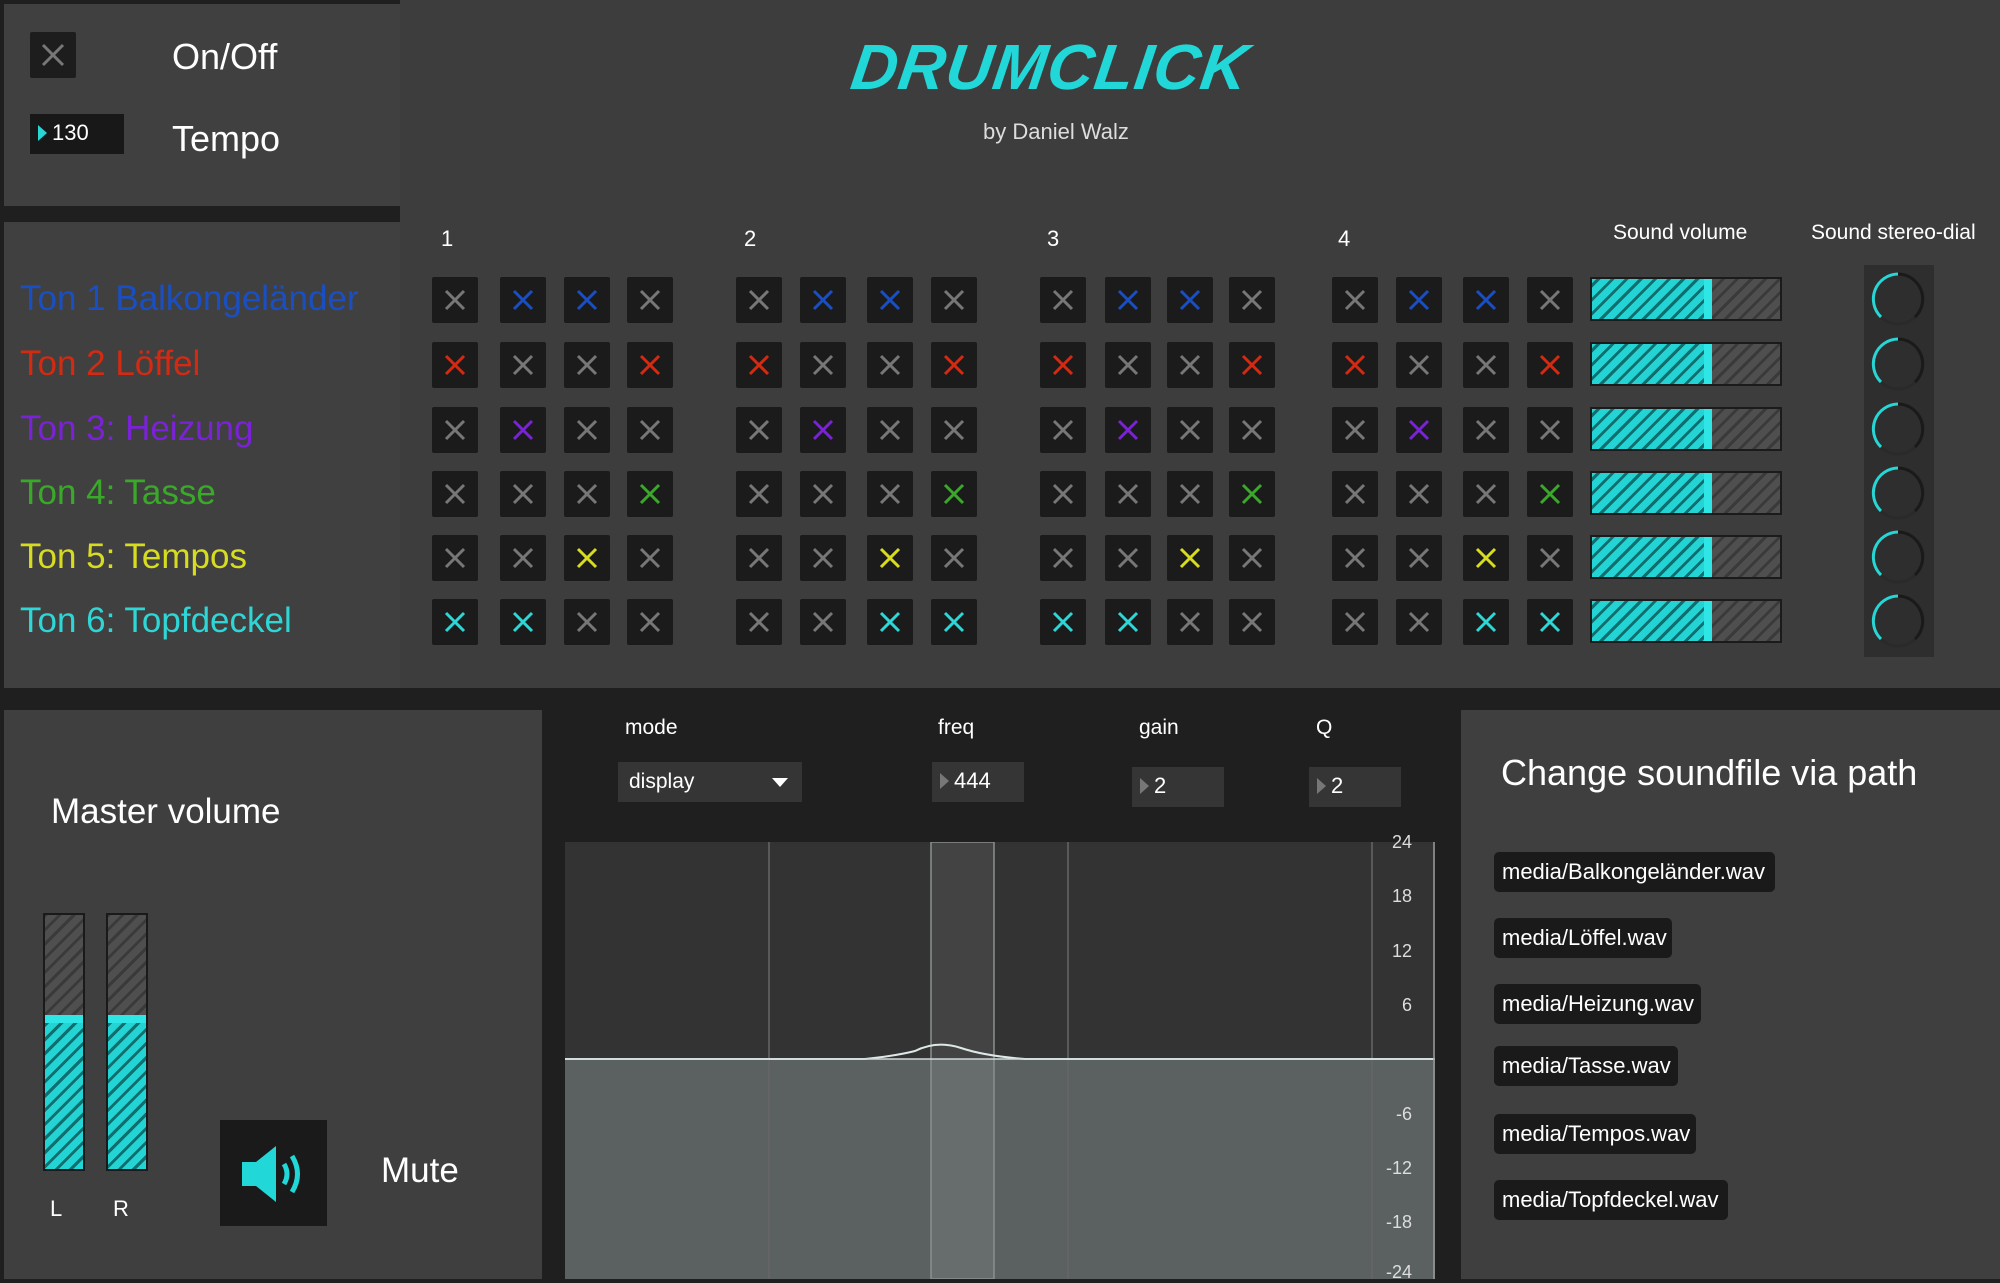  What do you see at coordinates (127, 1042) in the screenshot?
I see `master-meter-right` at bounding box center [127, 1042].